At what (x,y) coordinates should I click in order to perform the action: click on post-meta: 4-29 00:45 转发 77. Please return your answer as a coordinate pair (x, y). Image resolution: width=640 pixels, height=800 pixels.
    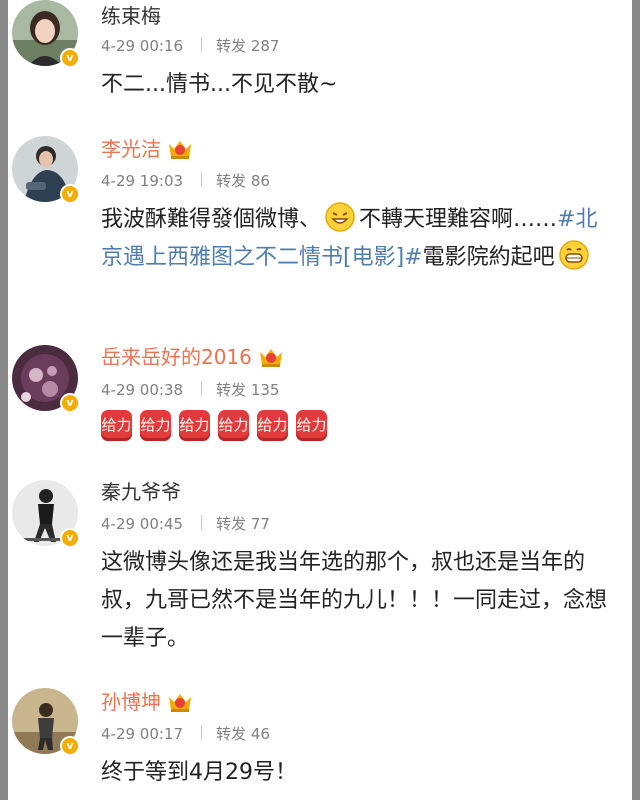
    Looking at the image, I should click on (185, 524).